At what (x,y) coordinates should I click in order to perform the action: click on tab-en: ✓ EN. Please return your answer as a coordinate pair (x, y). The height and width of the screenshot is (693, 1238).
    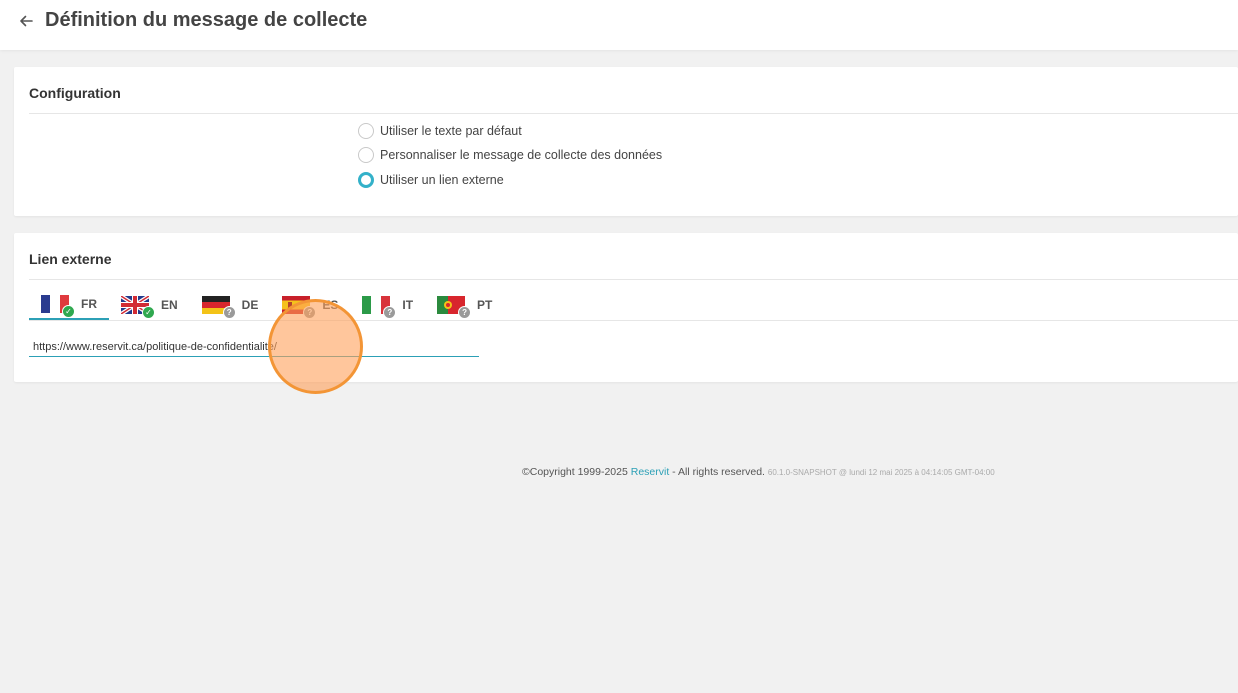
    Looking at the image, I should click on (149, 304).